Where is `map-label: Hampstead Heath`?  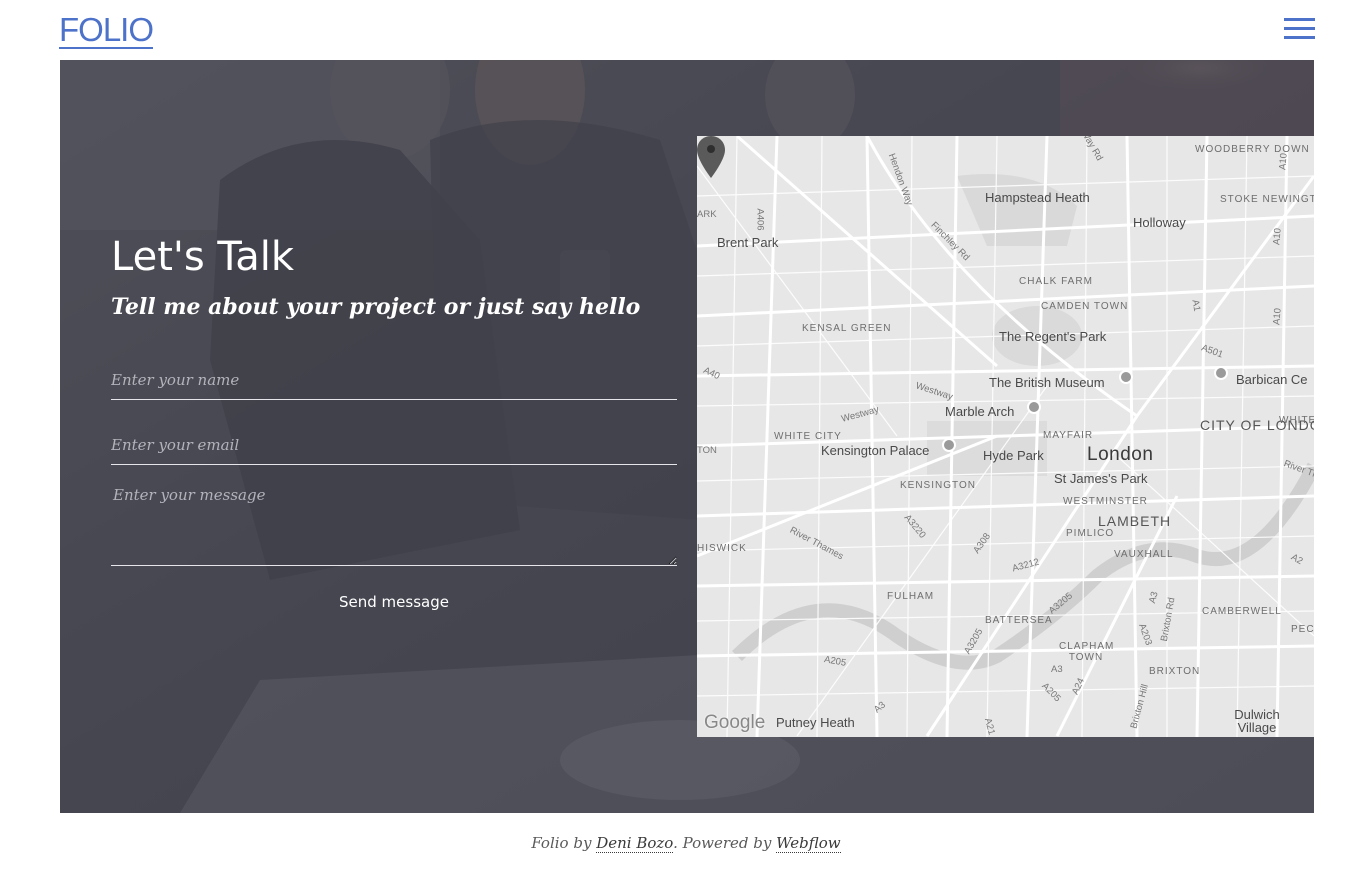
map-label: Hampstead Heath is located at coordinates (1037, 197).